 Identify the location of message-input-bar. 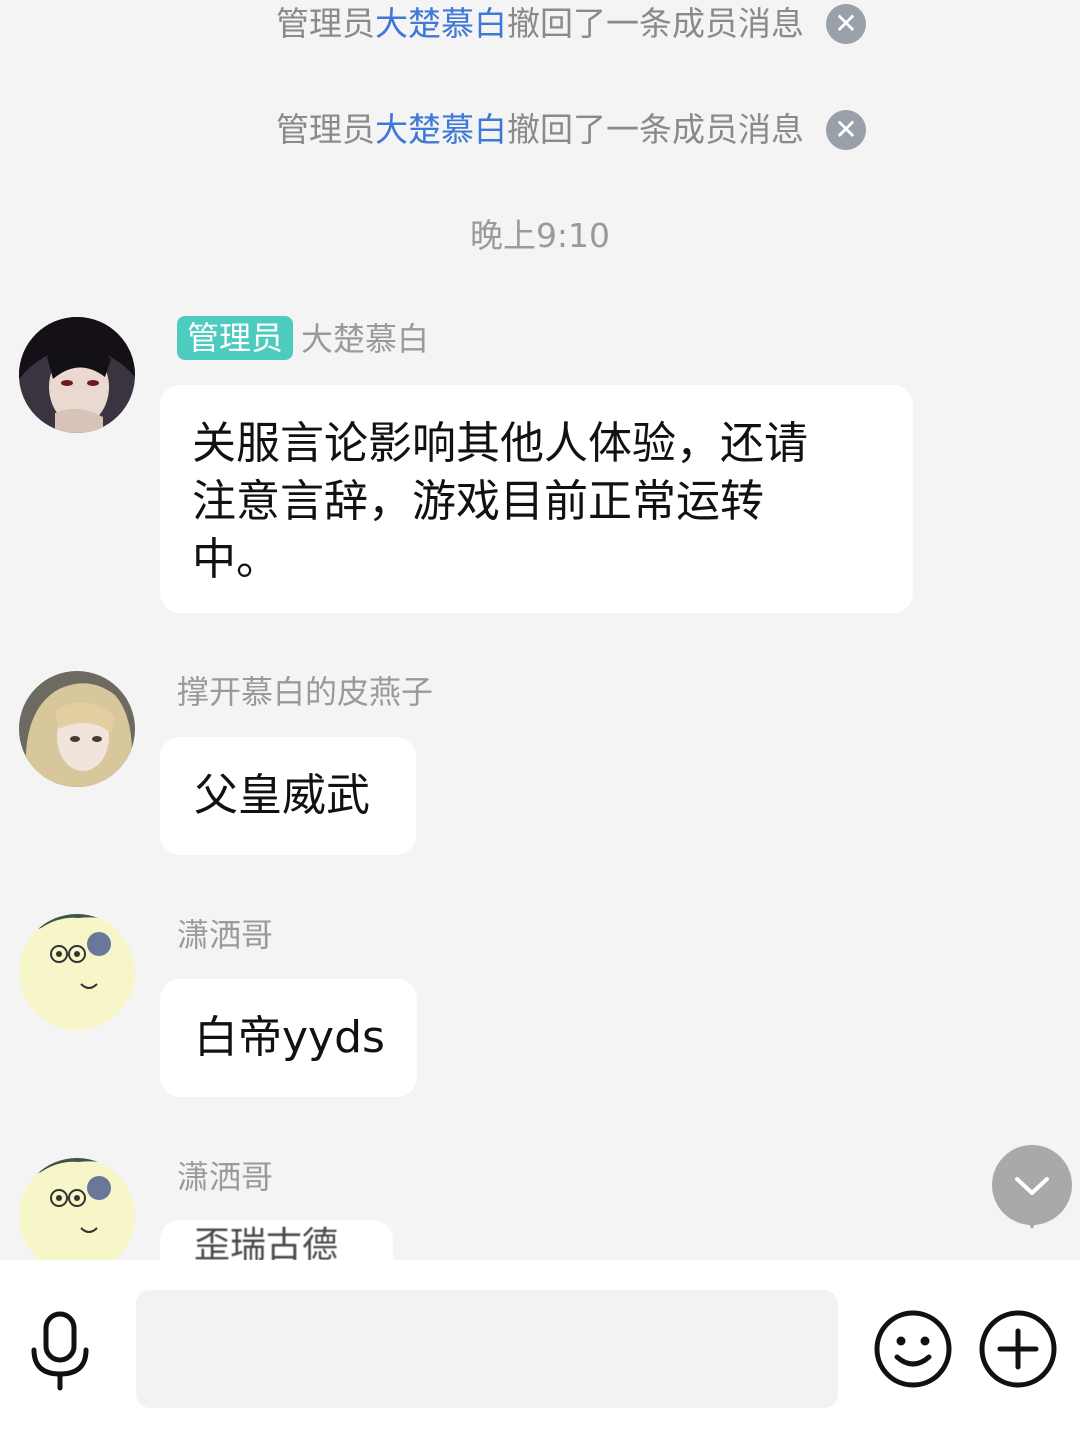
(540, 1345).